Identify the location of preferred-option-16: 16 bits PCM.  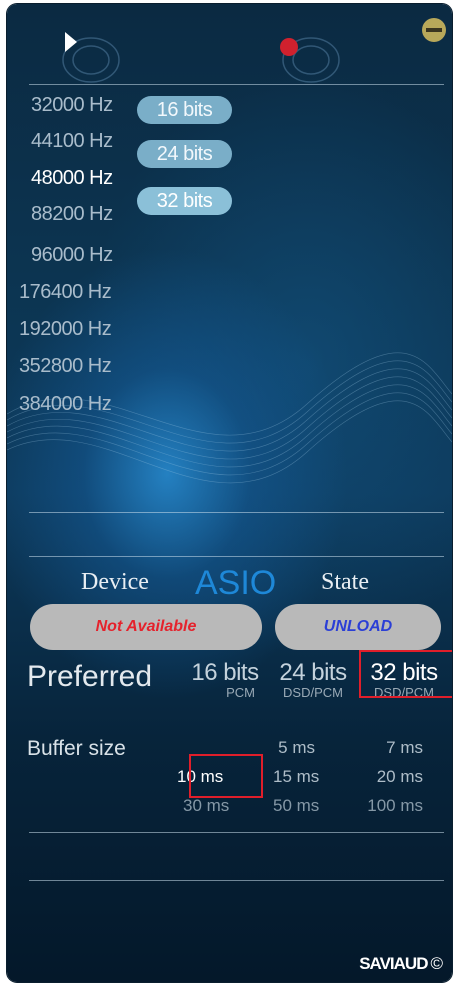
(225, 680).